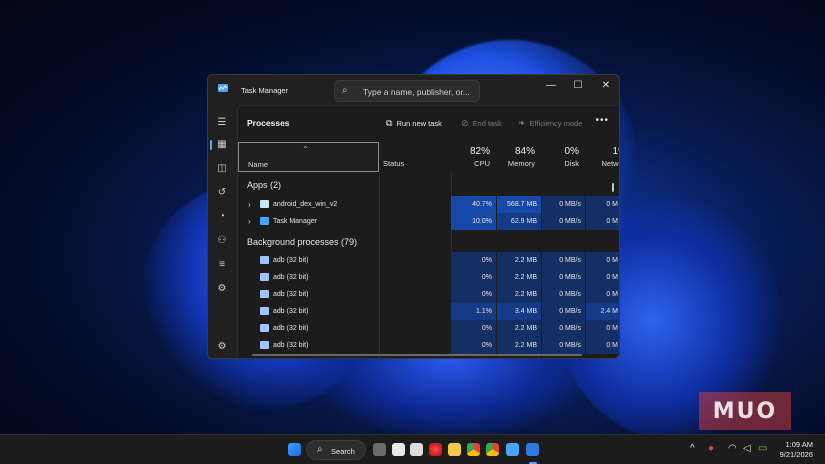  Describe the element at coordinates (613, 187) in the screenshot. I see `scrollbar-thumb` at that location.